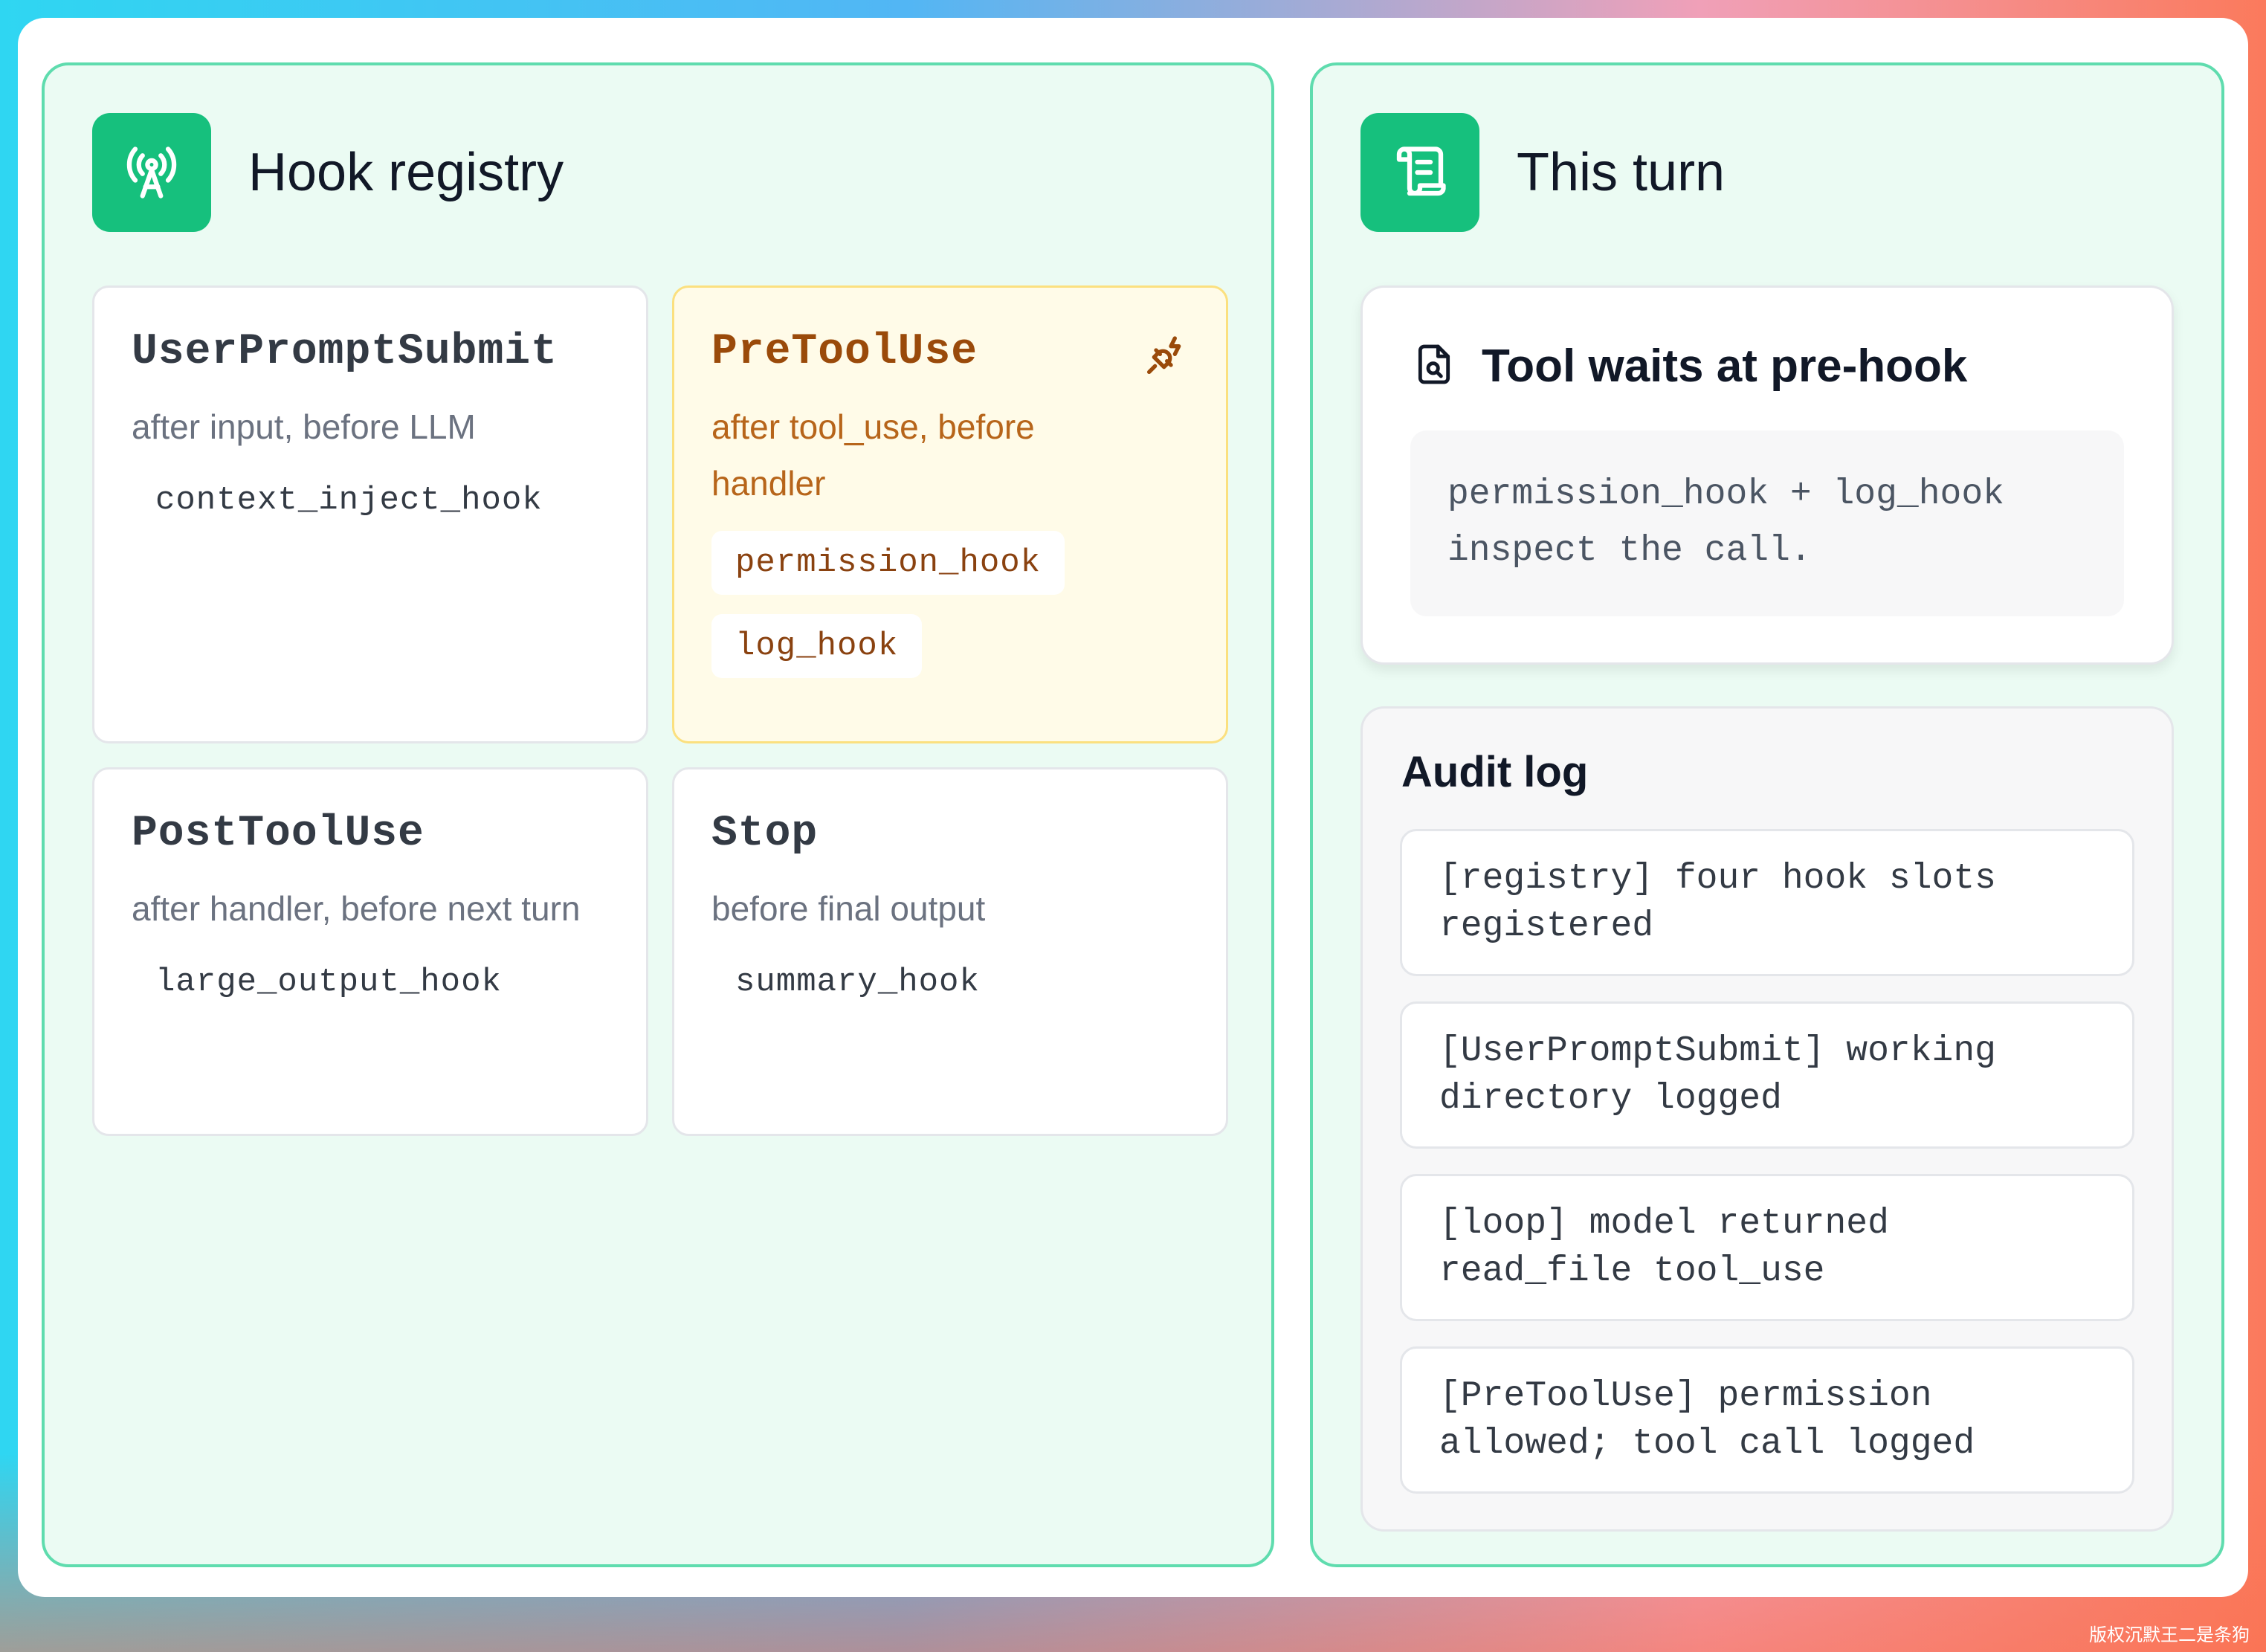 The width and height of the screenshot is (2266, 1652). I want to click on scroll-icon, so click(1419, 172).